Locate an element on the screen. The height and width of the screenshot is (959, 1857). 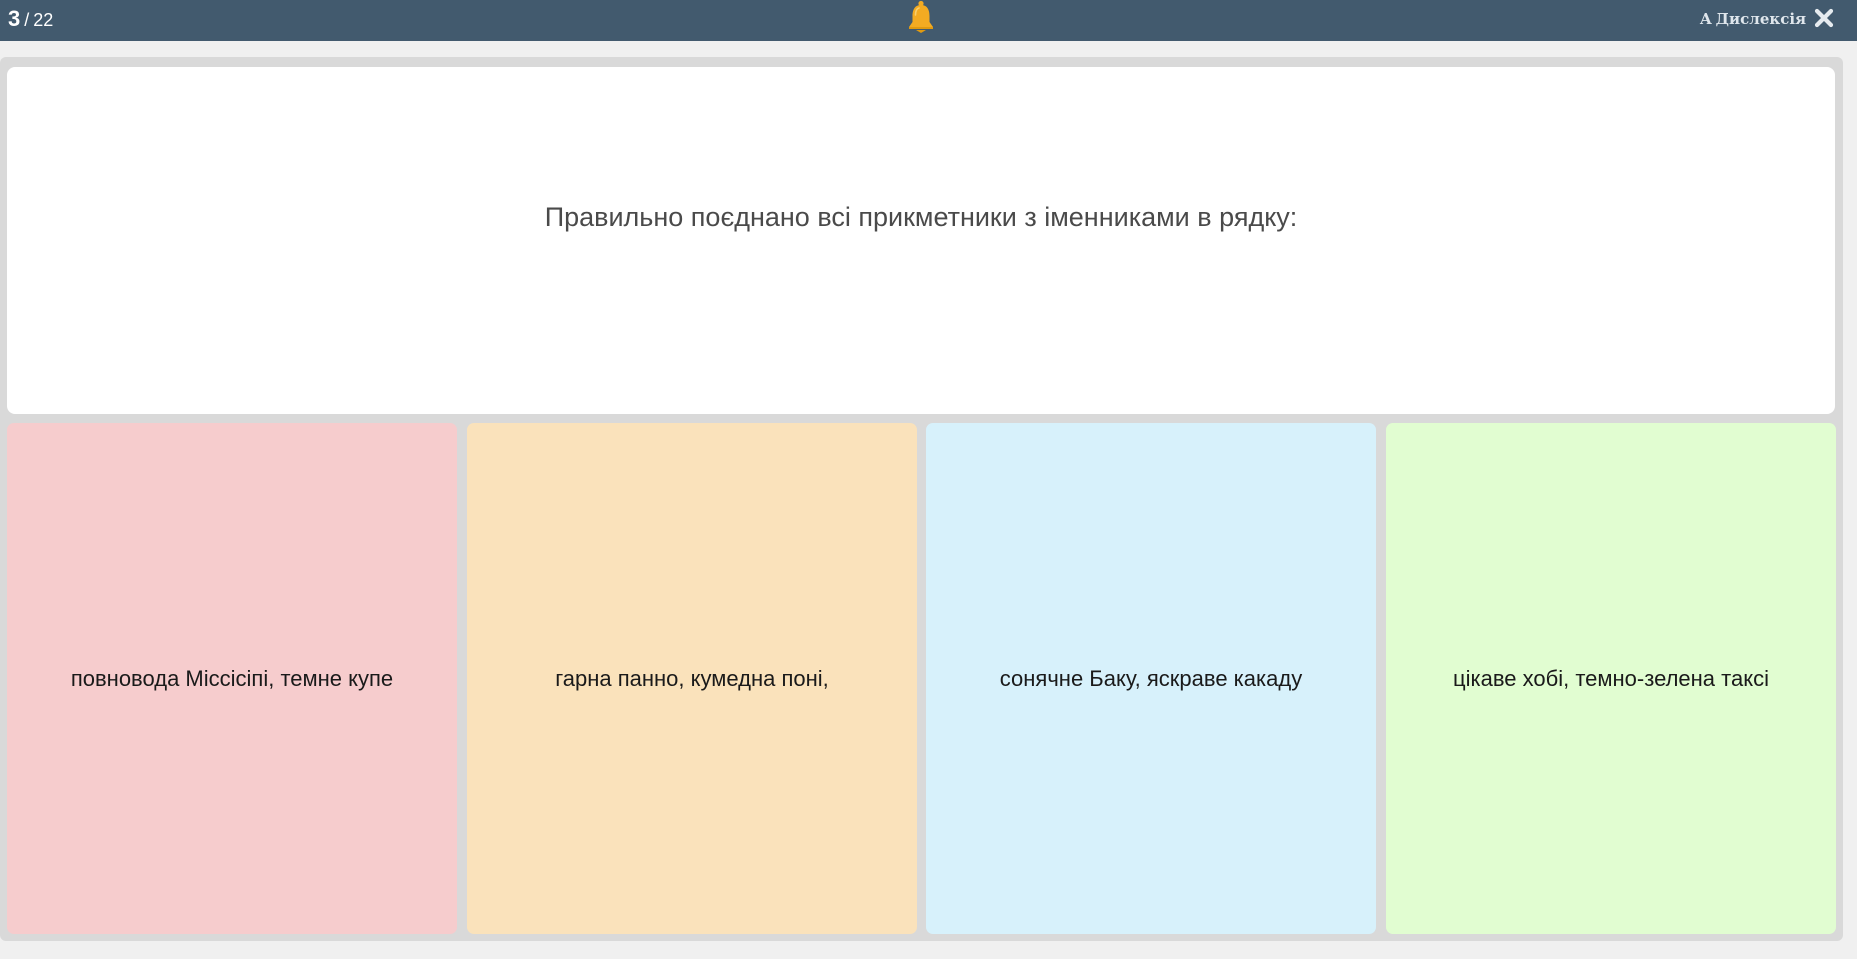
dyslexia-label: Дислексія is located at coordinates (1761, 19).